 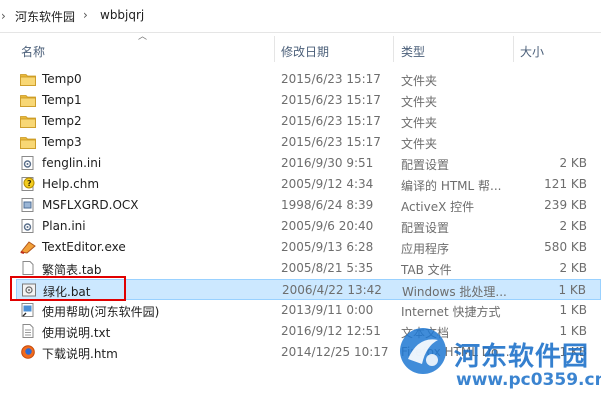 I want to click on file-size: 121 KB, so click(x=565, y=184).